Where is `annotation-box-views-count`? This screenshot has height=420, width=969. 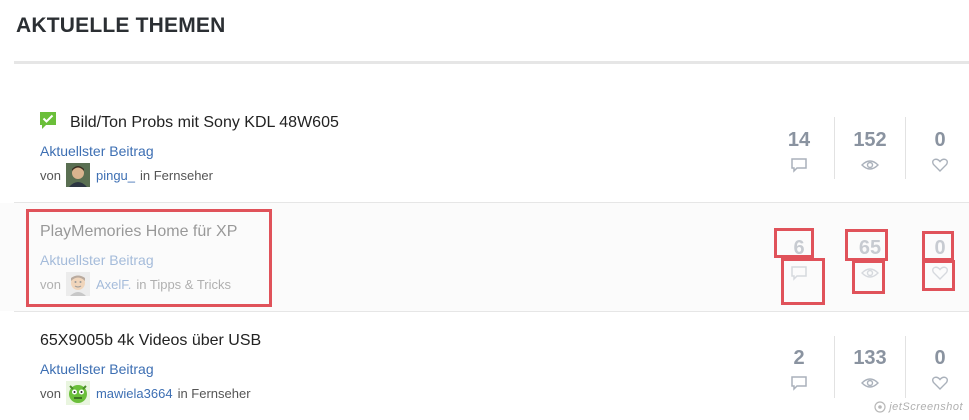 annotation-box-views-count is located at coordinates (866, 245).